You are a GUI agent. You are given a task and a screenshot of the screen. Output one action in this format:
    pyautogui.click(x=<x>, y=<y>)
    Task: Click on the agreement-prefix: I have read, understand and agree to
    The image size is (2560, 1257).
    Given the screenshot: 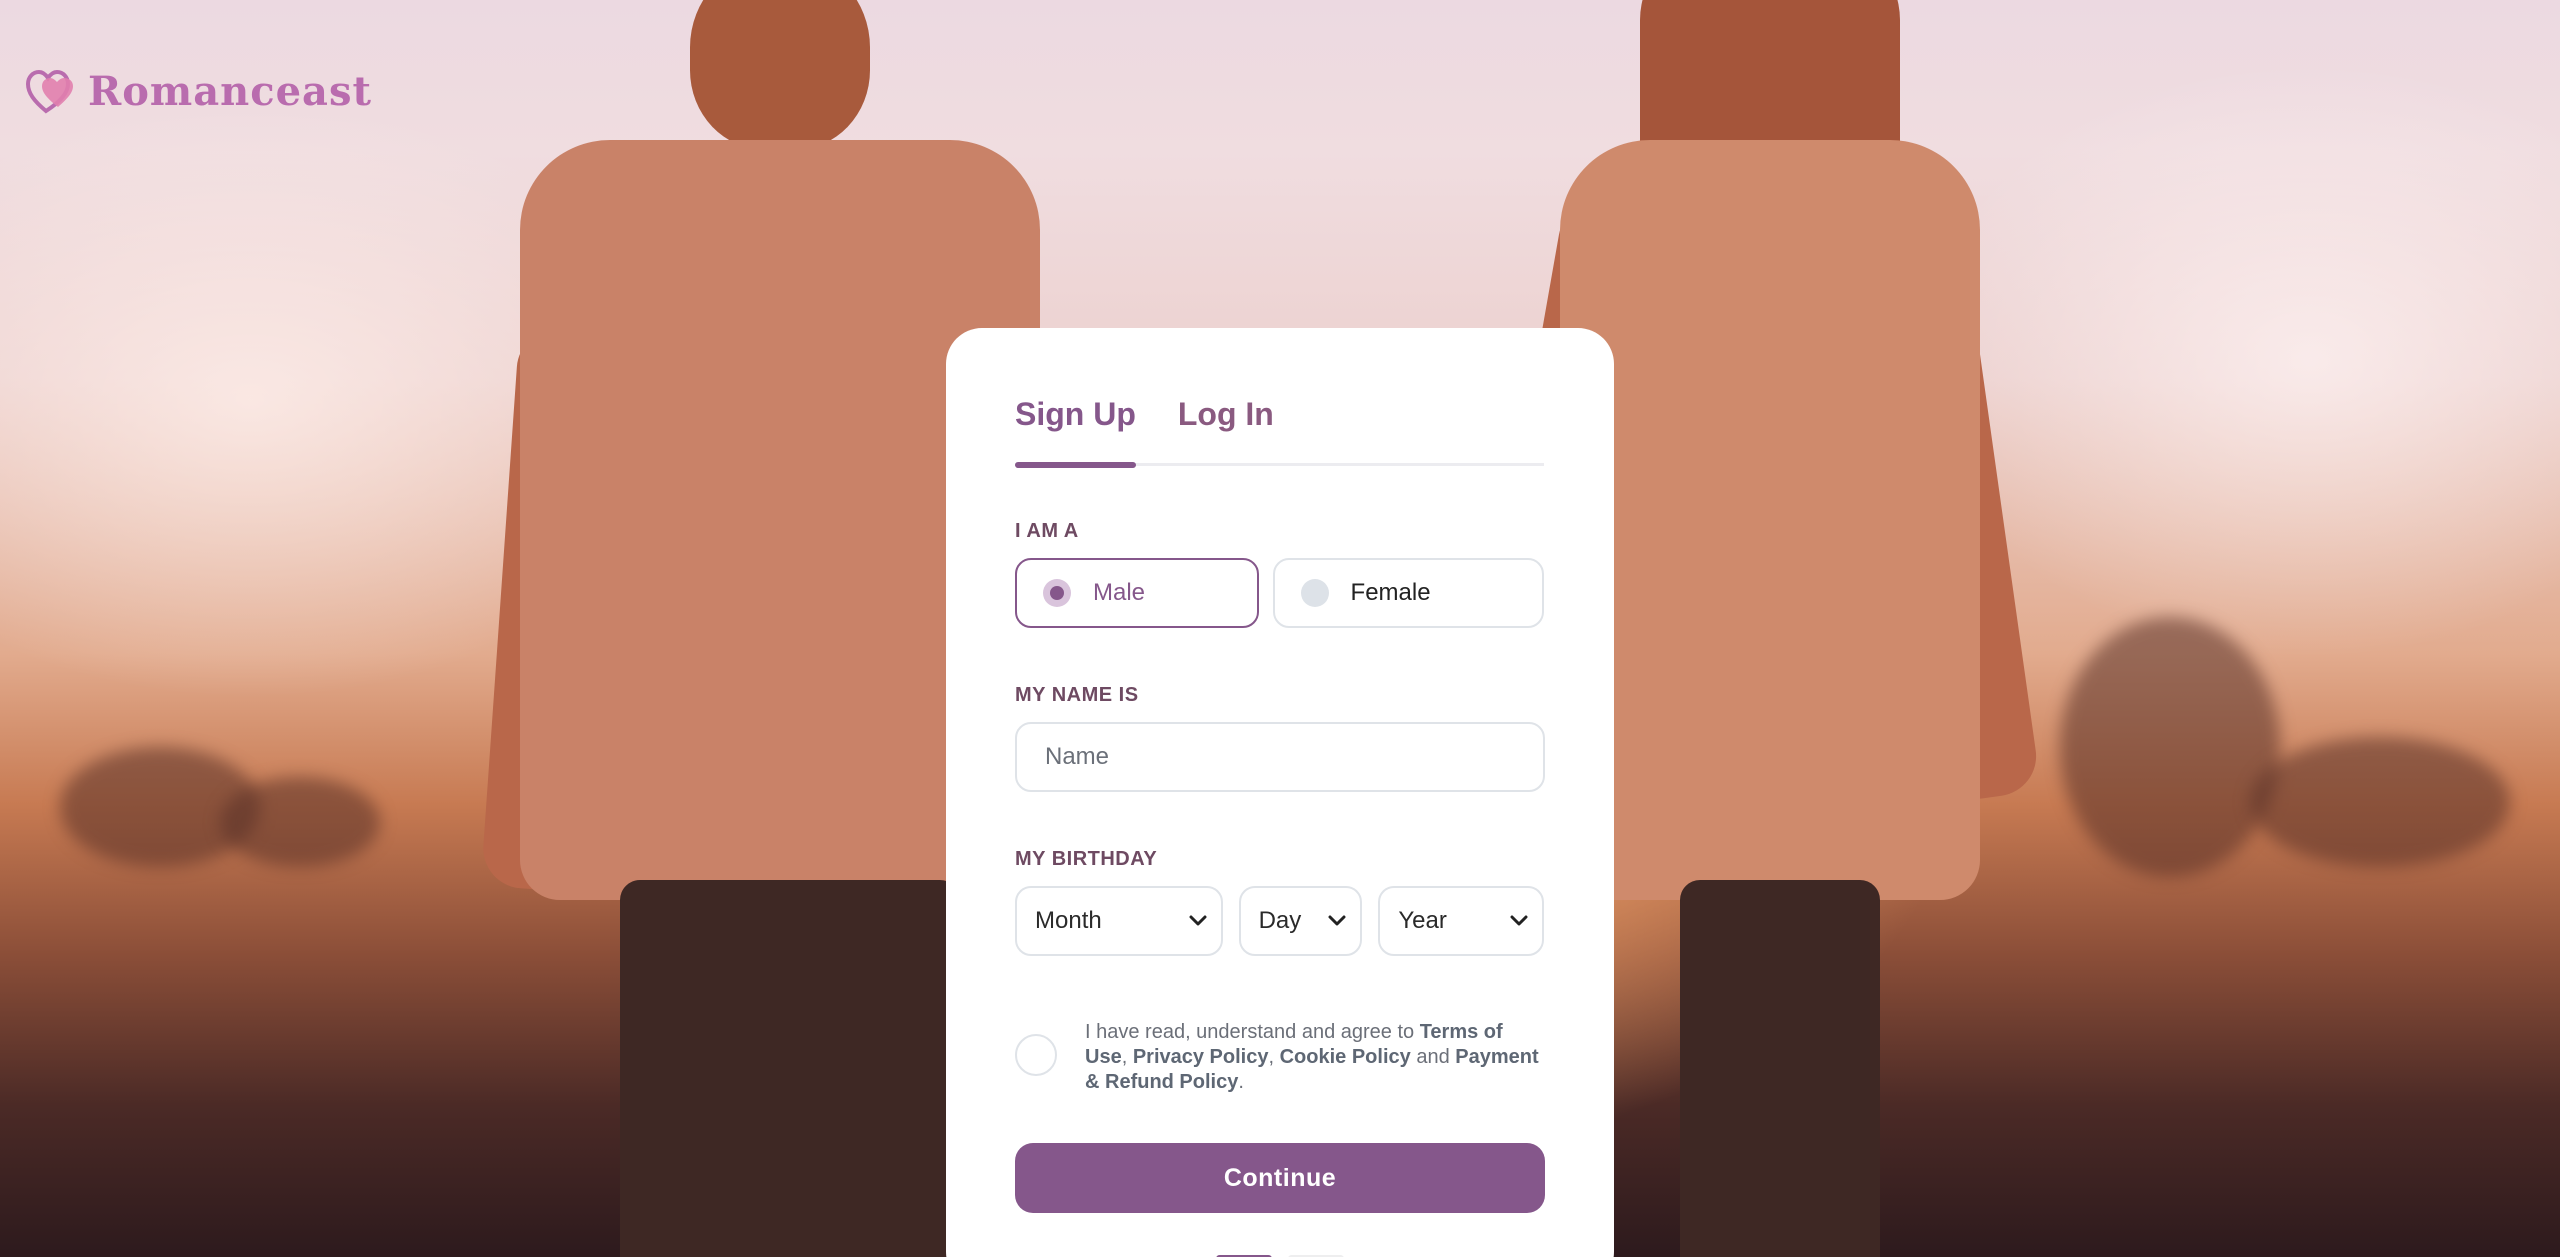 What is the action you would take?
    pyautogui.click(x=1252, y=1032)
    